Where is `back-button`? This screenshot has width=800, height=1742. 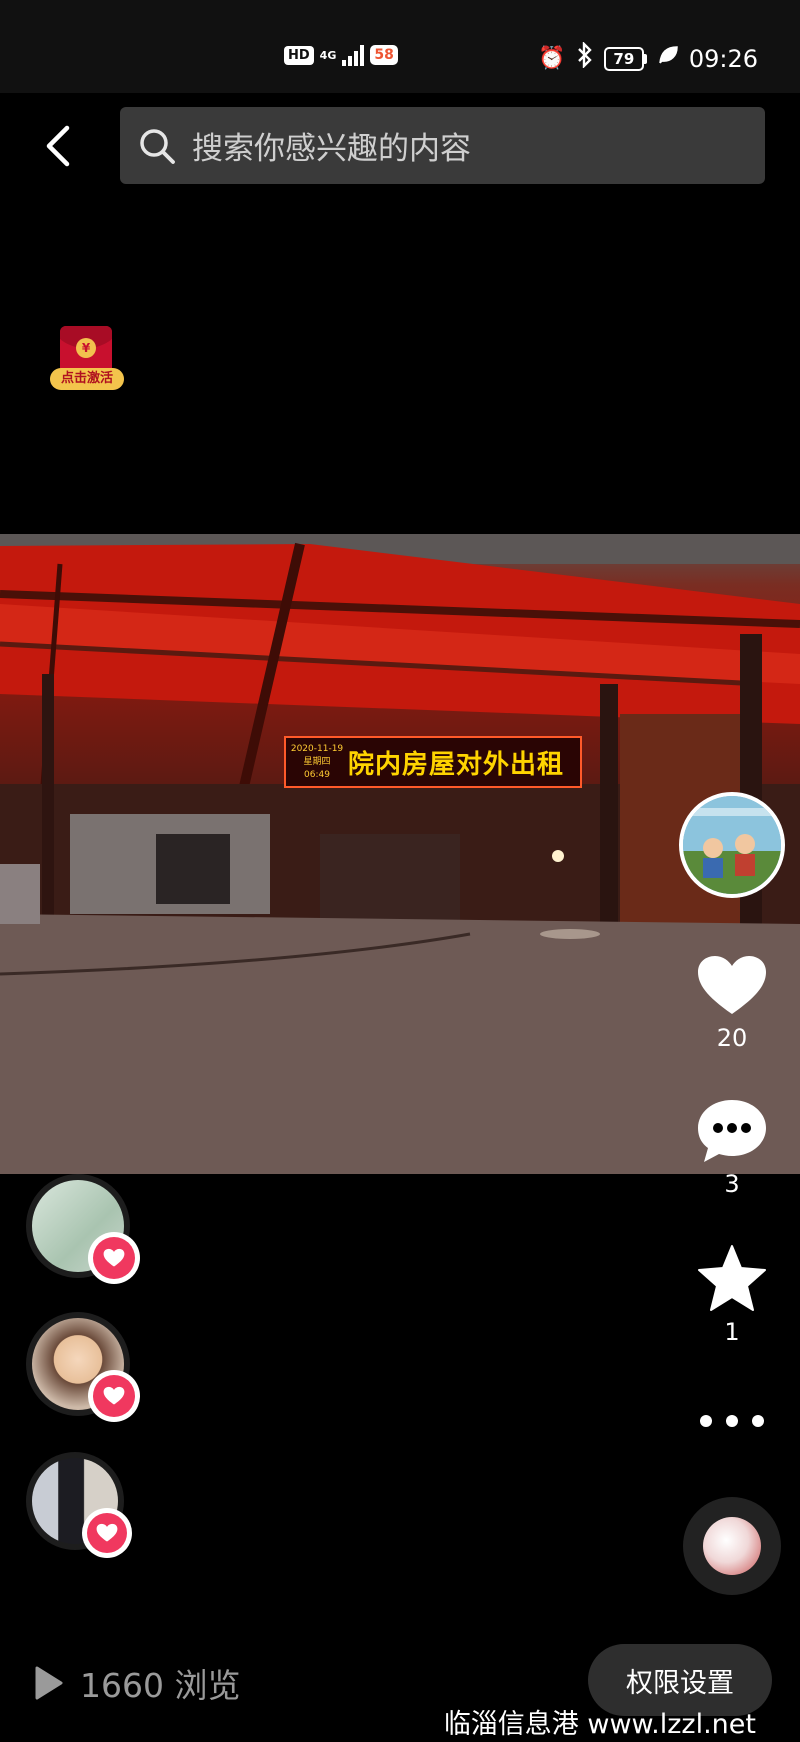
back-button is located at coordinates (58, 146).